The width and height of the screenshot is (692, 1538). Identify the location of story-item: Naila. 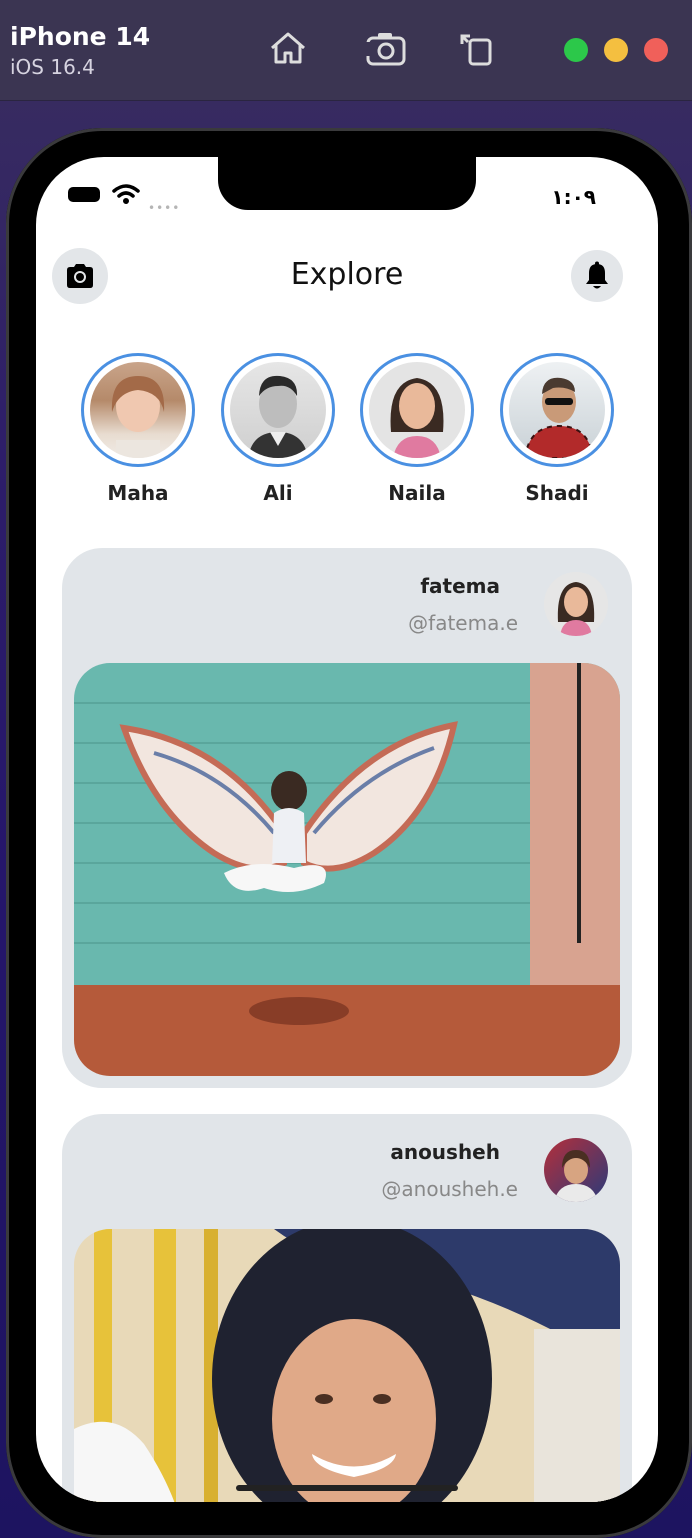
(417, 429).